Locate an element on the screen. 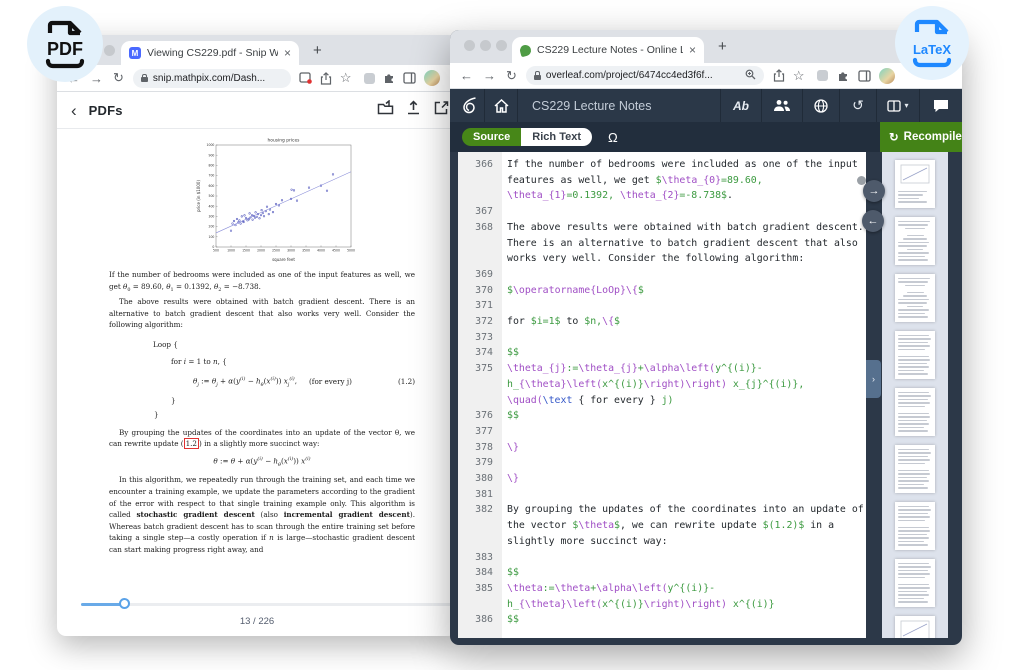  code-line: 374 $$ is located at coordinates (662, 353).